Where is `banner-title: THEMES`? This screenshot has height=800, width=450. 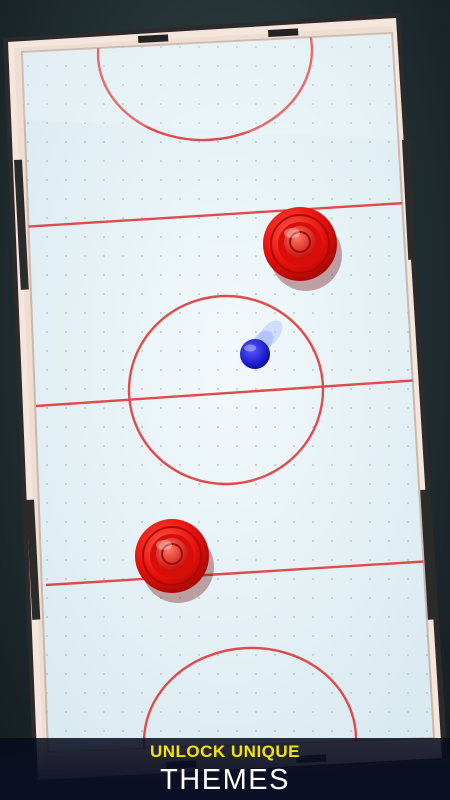
banner-title: THEMES is located at coordinates (225, 780).